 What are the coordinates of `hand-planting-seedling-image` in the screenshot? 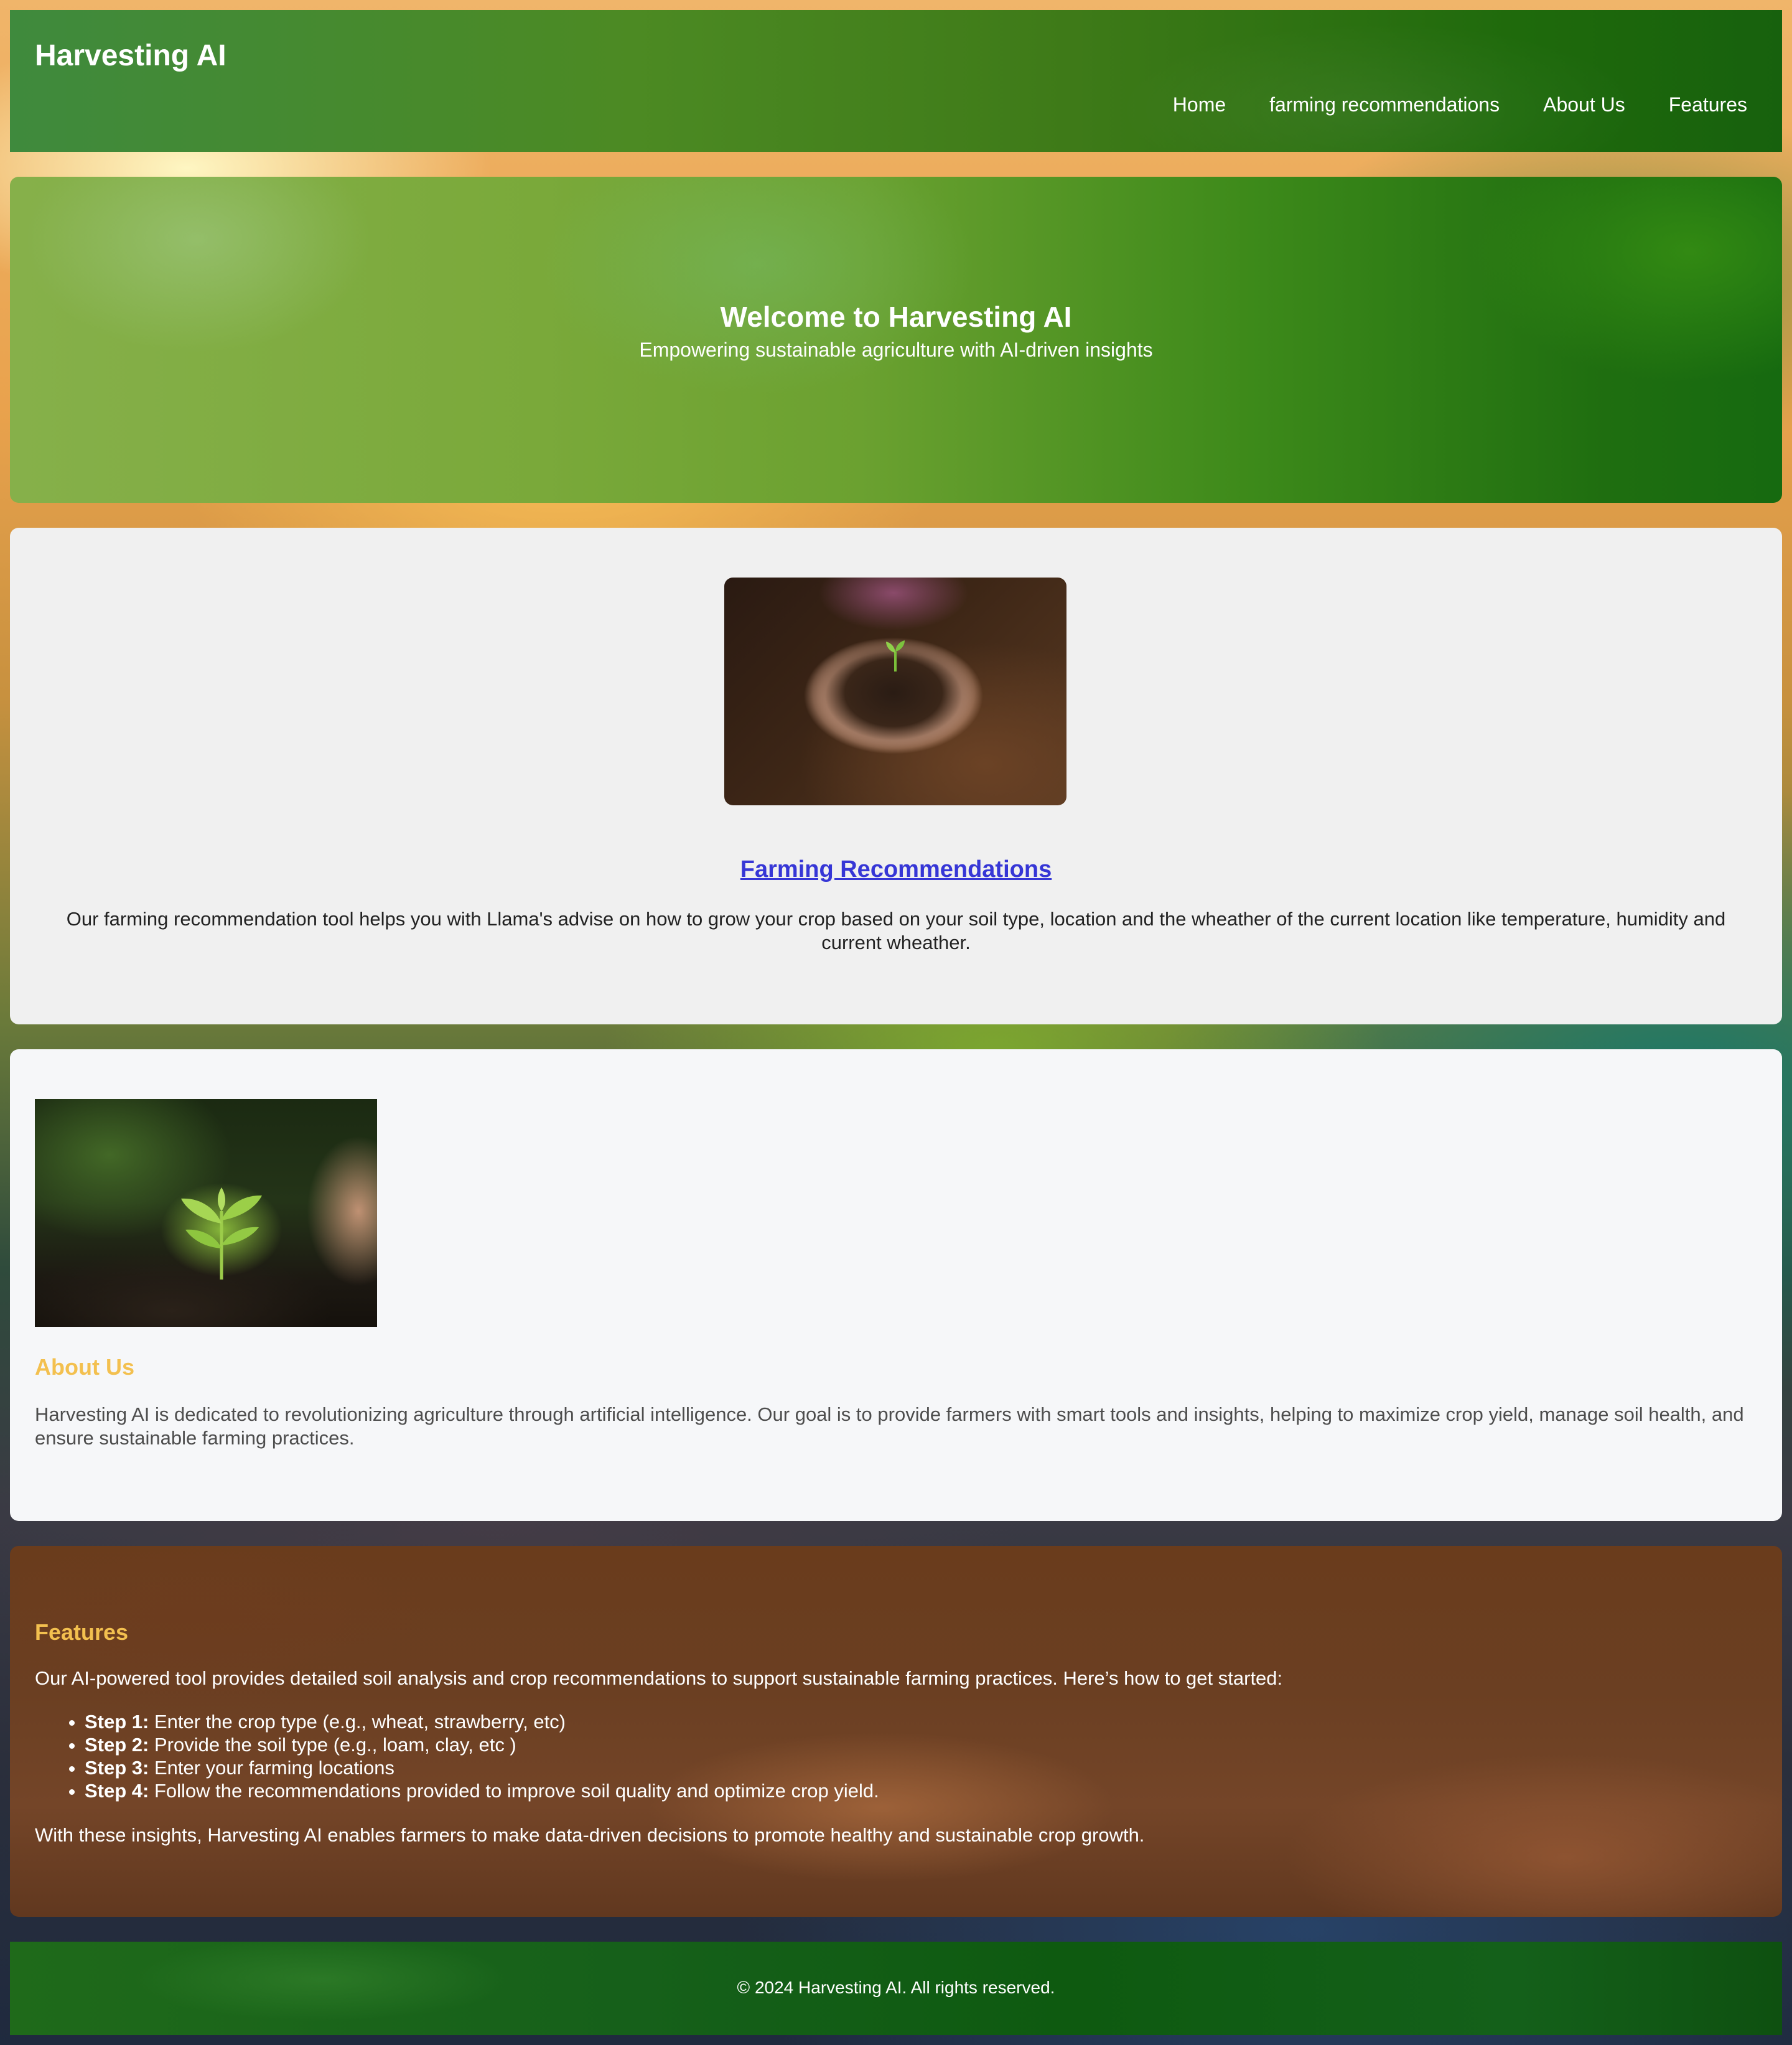 It's located at (206, 1213).